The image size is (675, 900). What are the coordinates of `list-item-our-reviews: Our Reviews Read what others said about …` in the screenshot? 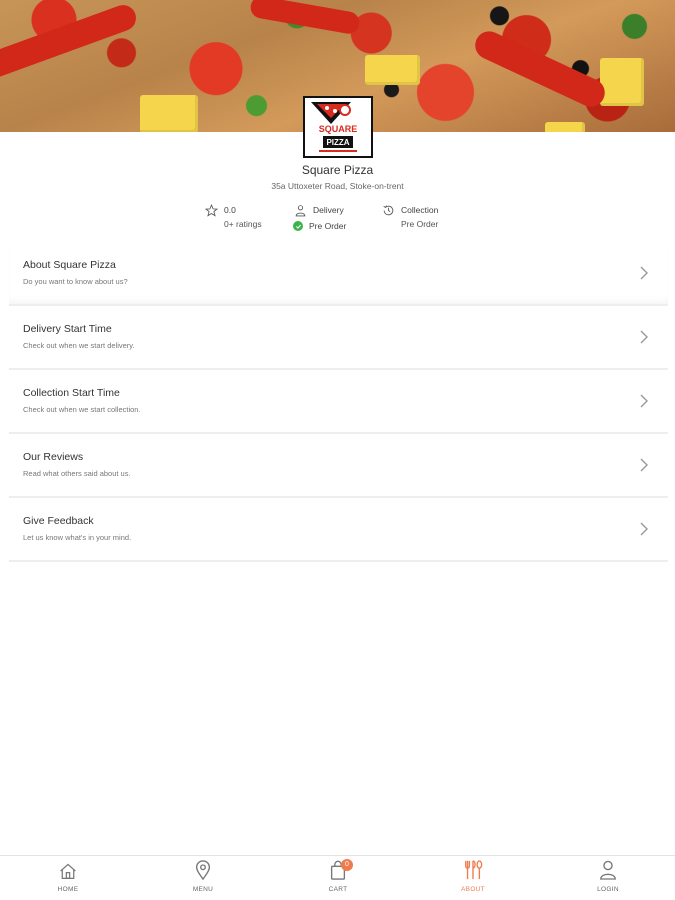 It's located at (338, 466).